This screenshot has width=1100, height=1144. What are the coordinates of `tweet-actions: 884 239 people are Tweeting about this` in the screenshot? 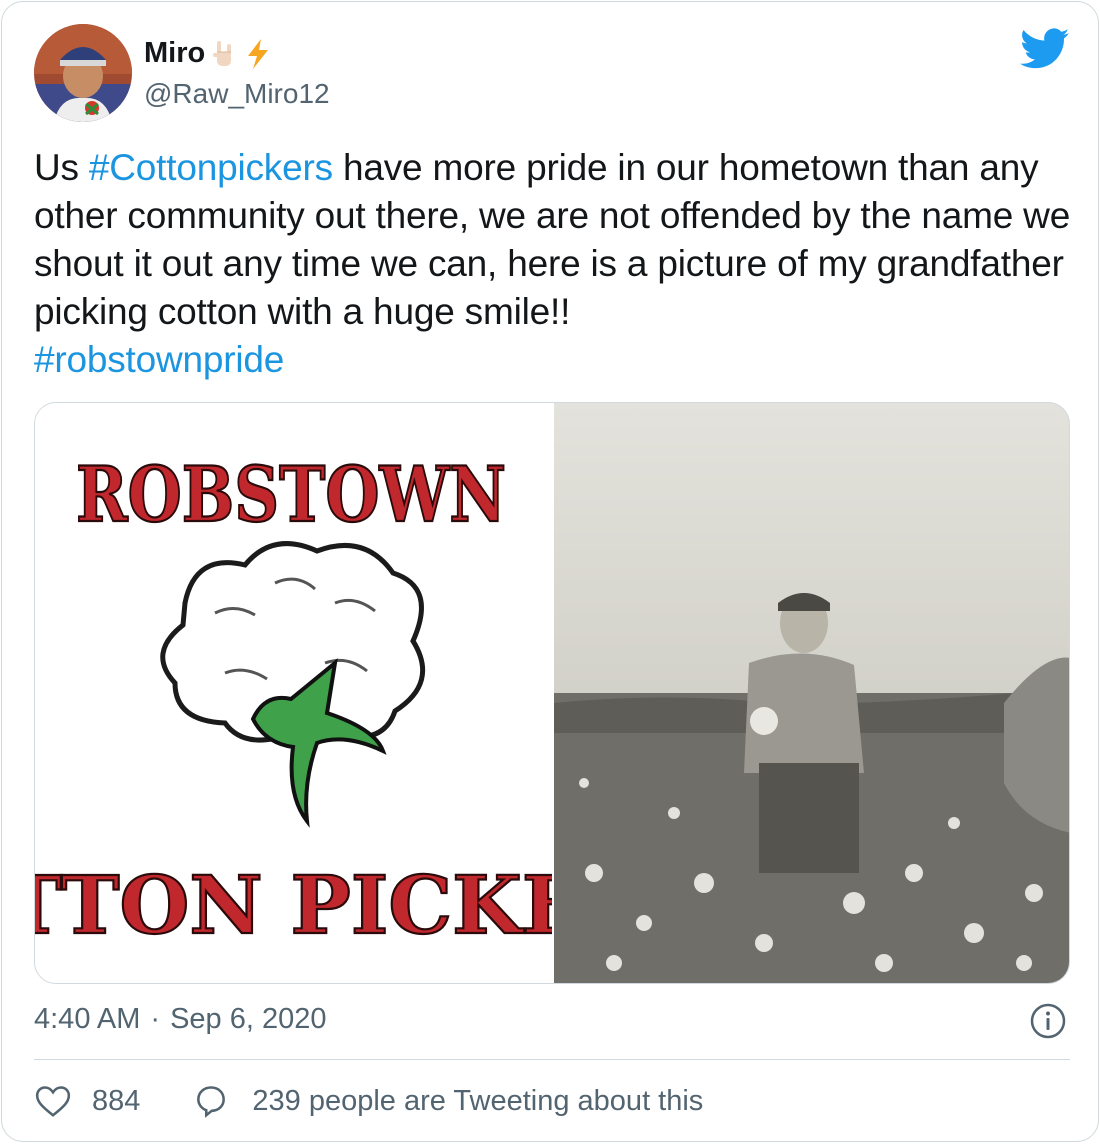 It's located at (368, 1101).